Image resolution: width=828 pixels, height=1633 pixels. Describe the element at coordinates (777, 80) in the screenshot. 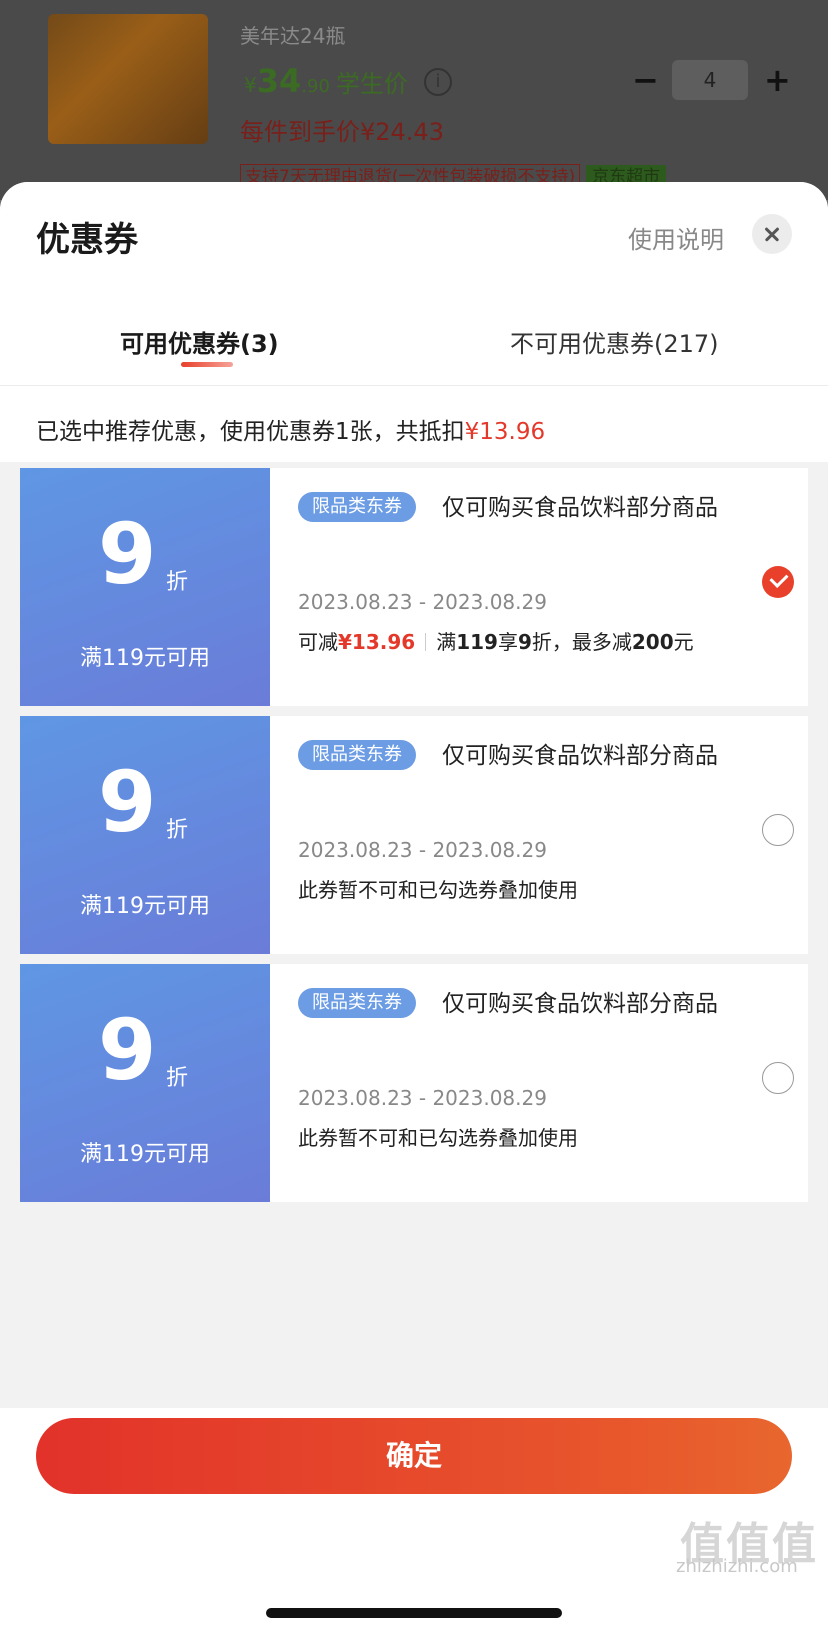

I see `quantity-plus-button: +` at that location.